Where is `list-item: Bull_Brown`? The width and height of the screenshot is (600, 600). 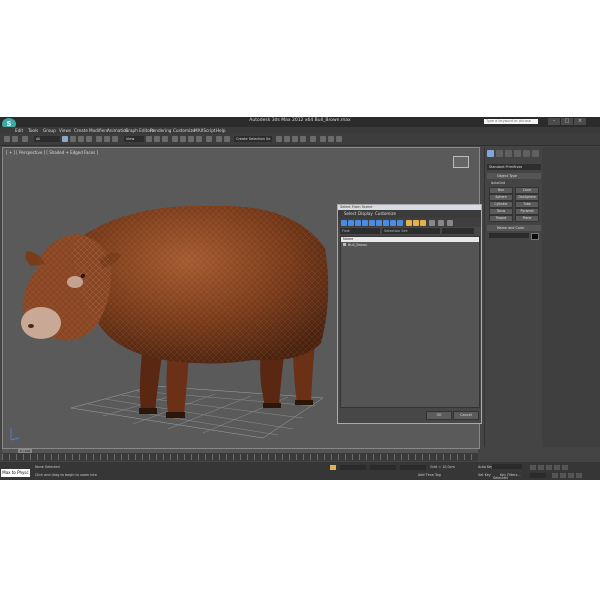 list-item: Bull_Brown is located at coordinates (355, 245).